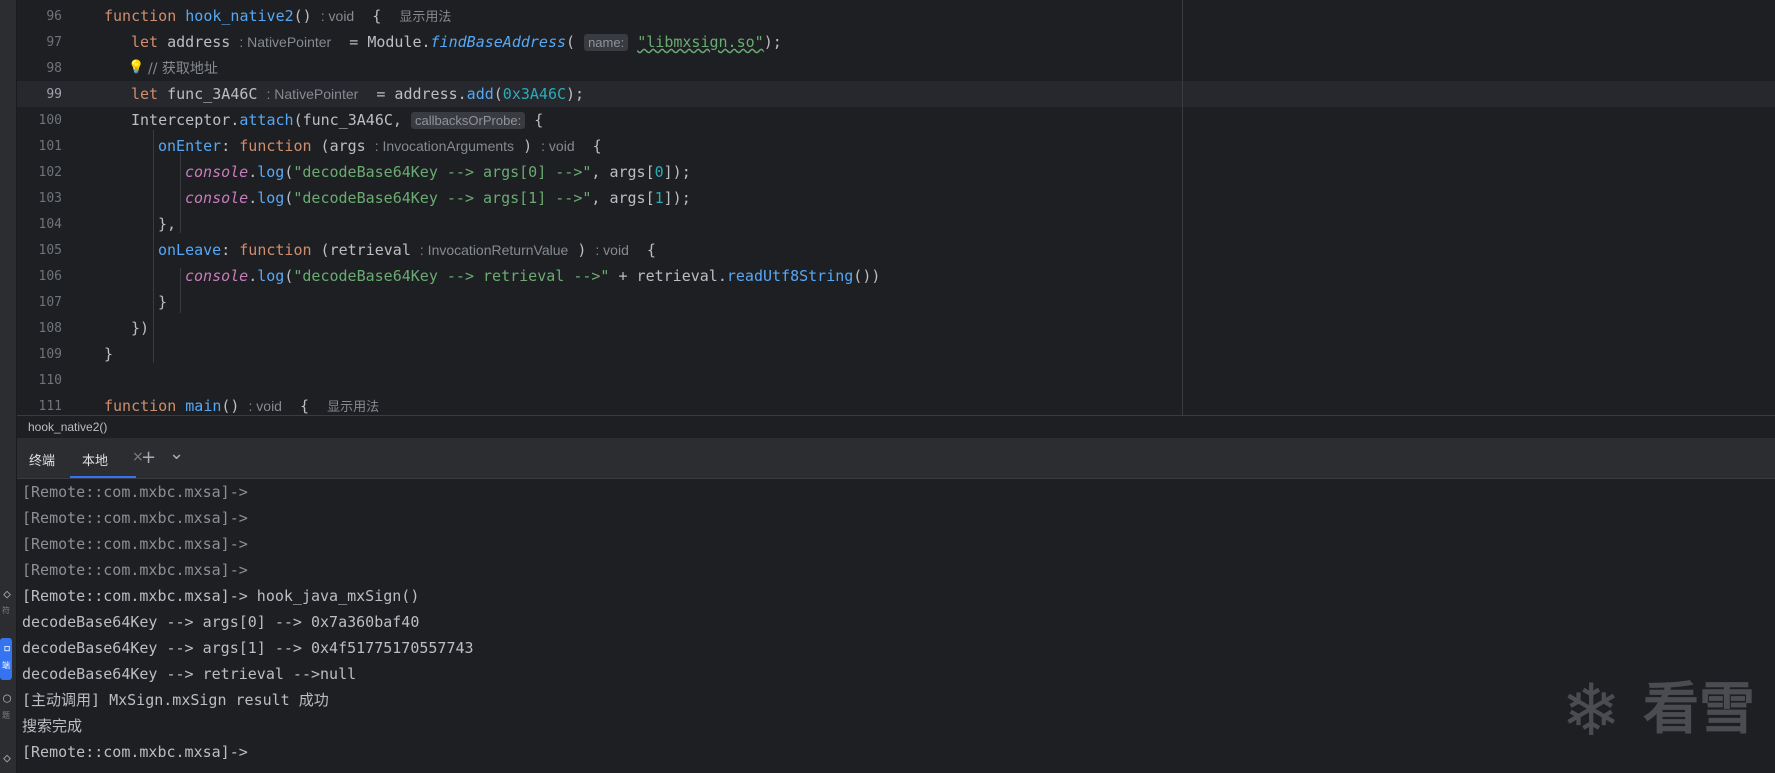  I want to click on type-hint: : InvocationArguments, so click(444, 146).